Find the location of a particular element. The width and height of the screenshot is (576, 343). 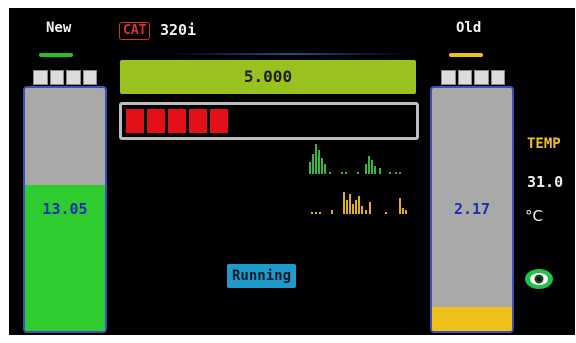

old-tank-cap is located at coordinates (473, 77).